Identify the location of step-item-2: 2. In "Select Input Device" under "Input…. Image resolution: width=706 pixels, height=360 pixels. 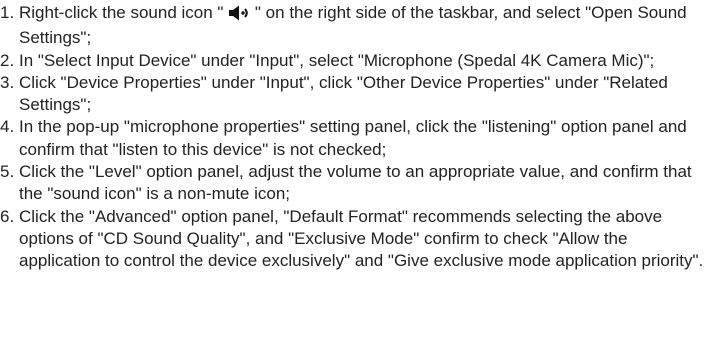
(353, 61).